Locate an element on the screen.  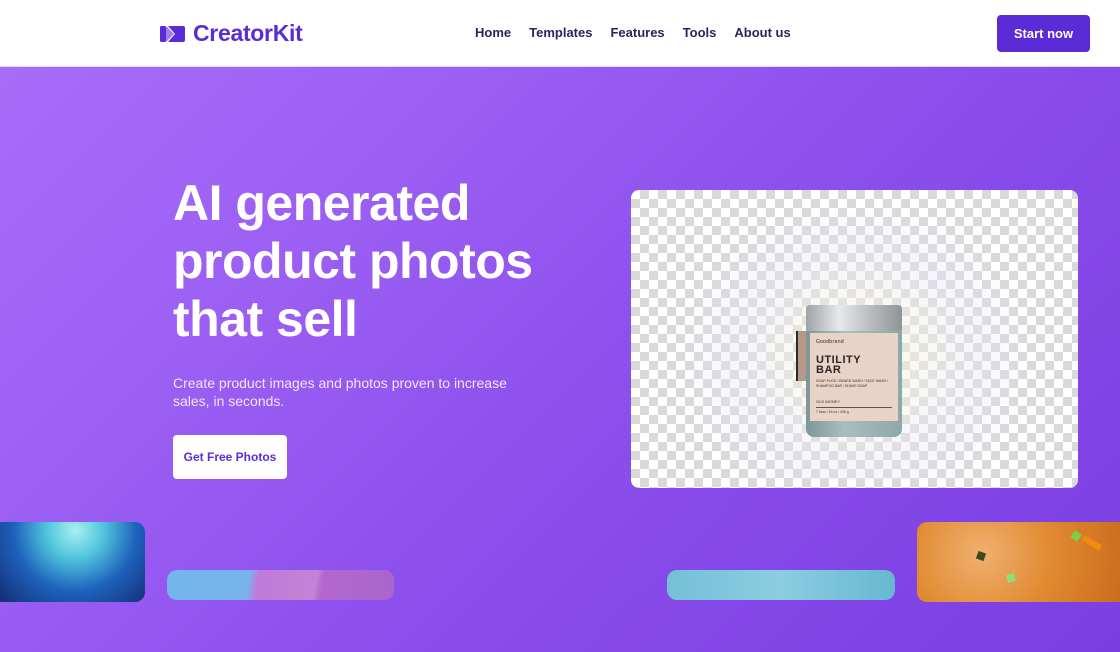
thumbnail-blue-purple-gradient is located at coordinates (280, 585).